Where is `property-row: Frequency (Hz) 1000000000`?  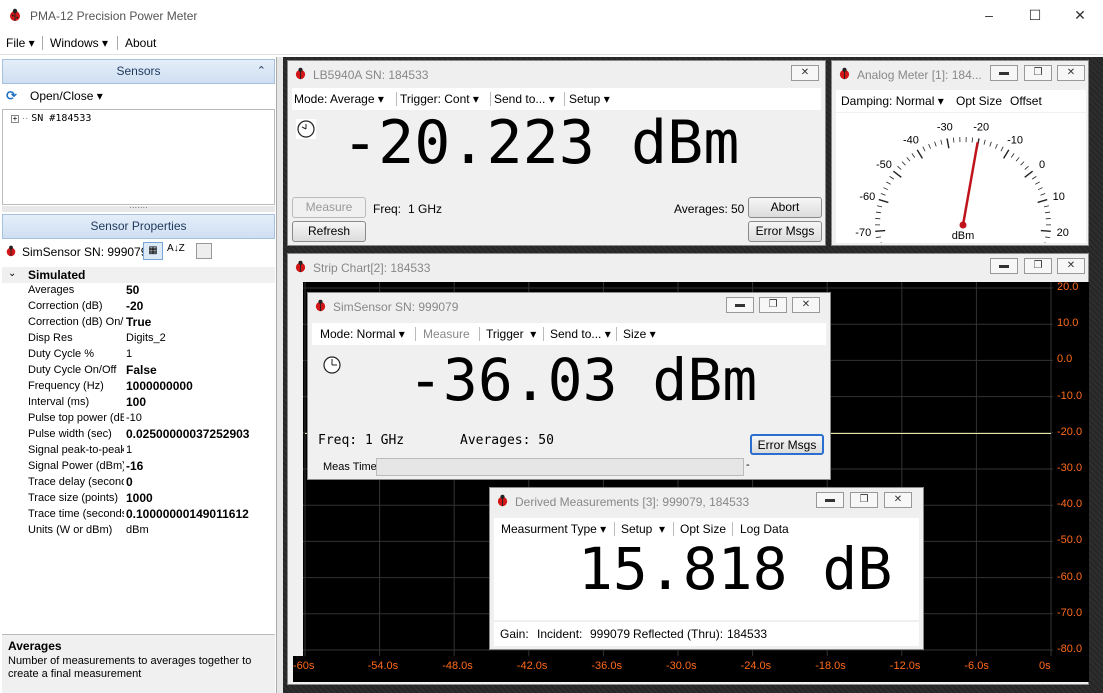
property-row: Frequency (Hz) 1000000000 is located at coordinates (138, 387).